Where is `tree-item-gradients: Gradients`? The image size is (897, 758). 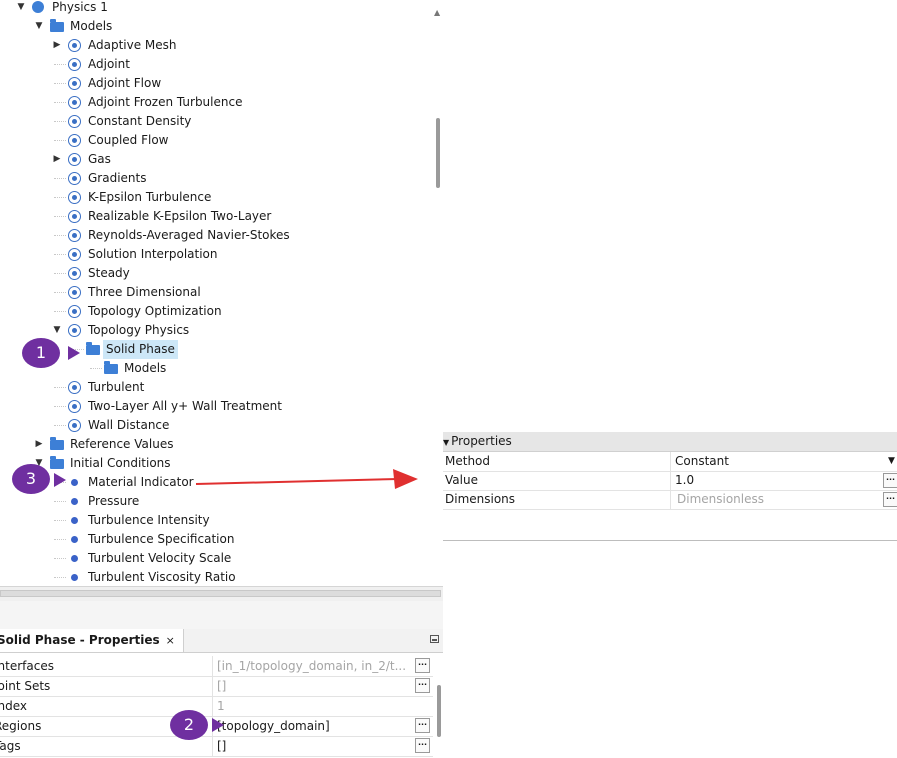
tree-item-gradients: Gradients is located at coordinates (215, 178).